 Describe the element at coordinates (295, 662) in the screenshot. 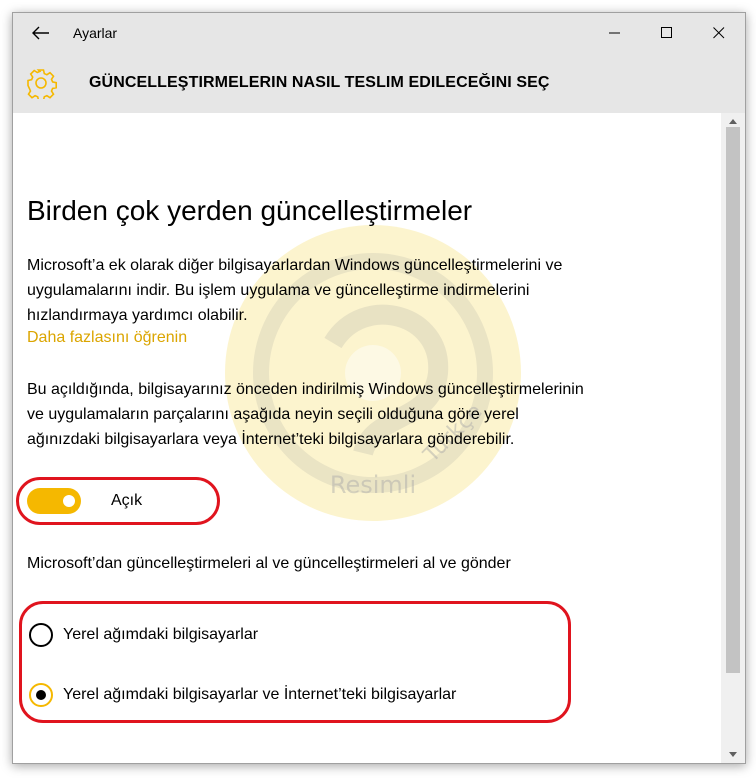

I see `radio-highlight-annotation` at that location.